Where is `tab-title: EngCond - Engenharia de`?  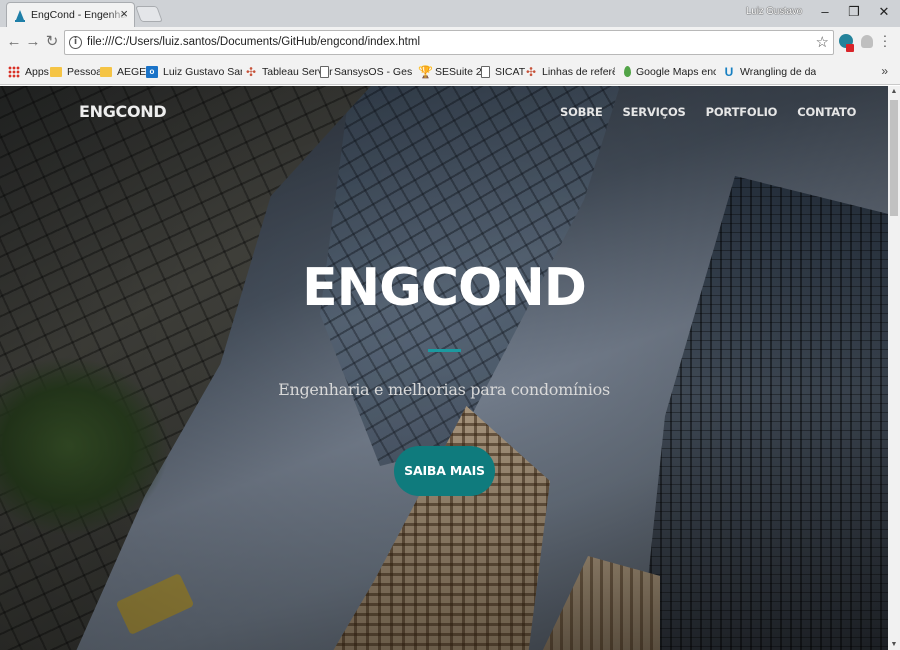 tab-title: EngCond - Engenharia de is located at coordinates (79, 15).